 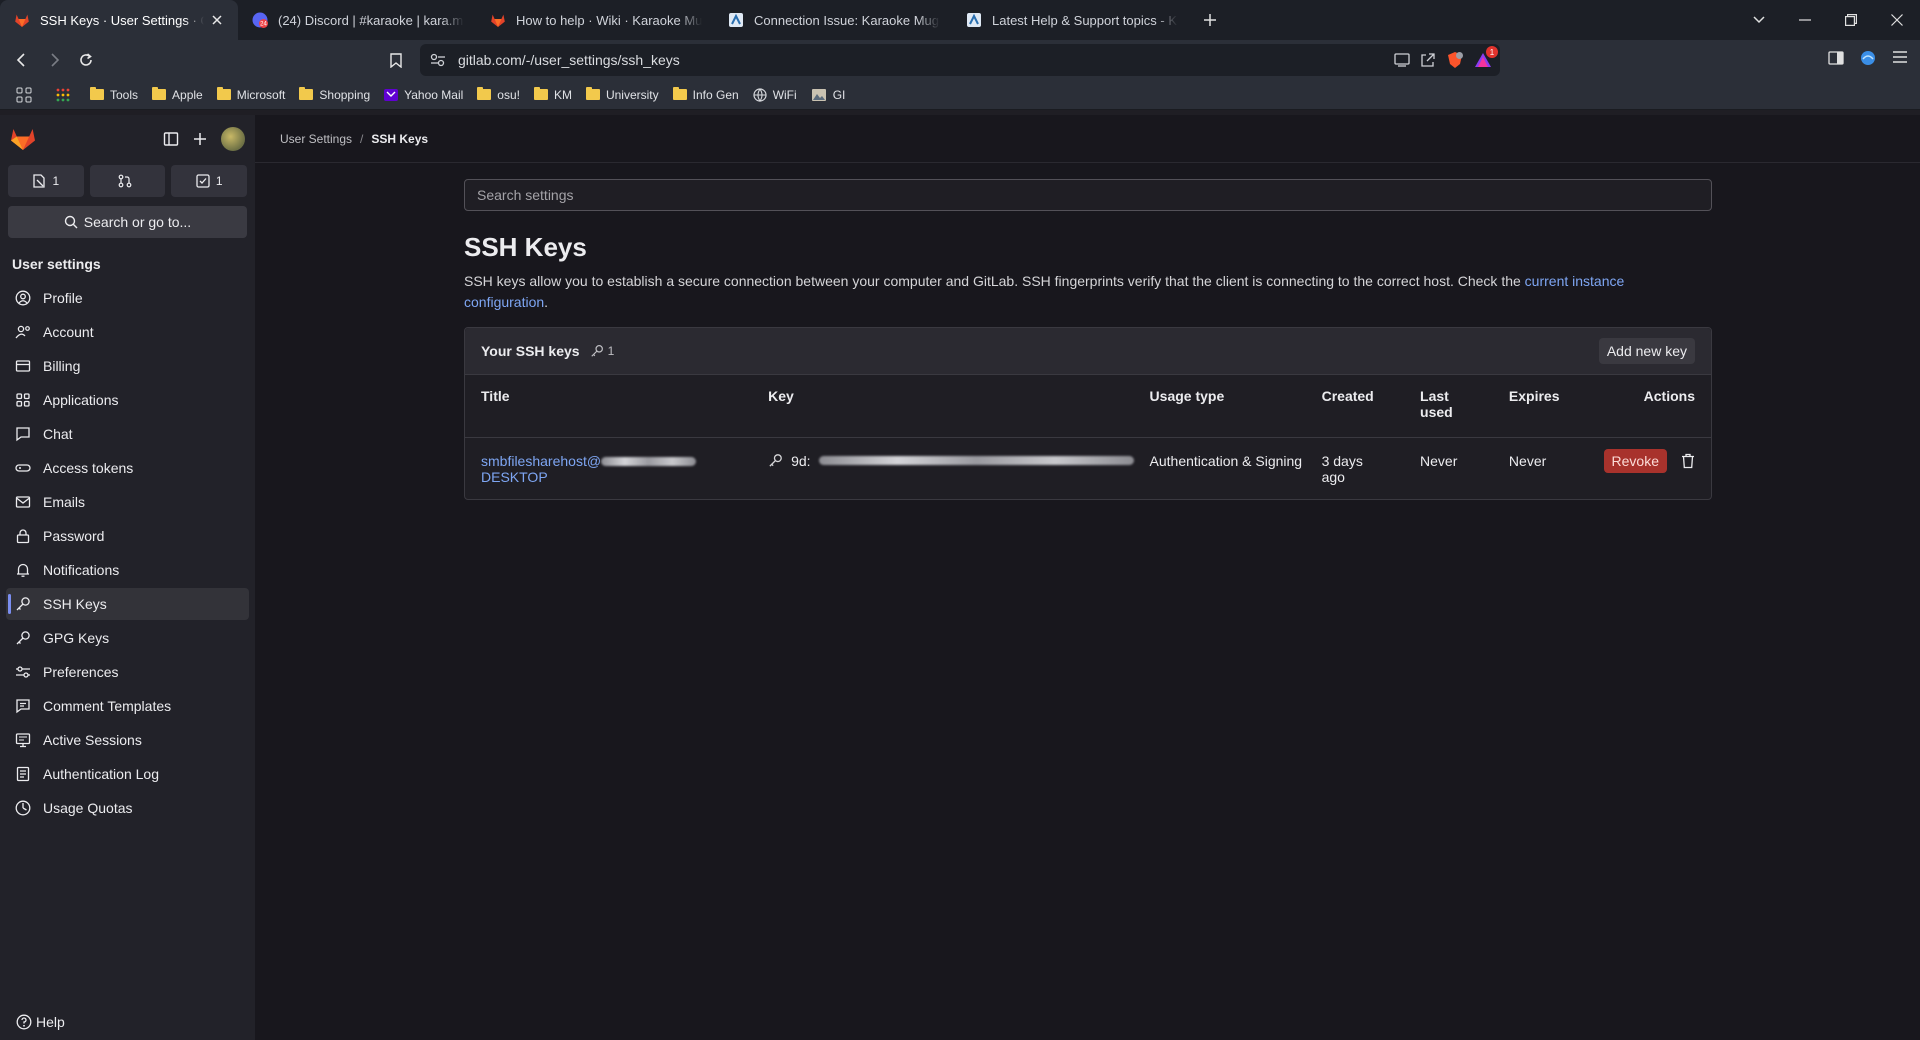 I want to click on page-title: SSH Keys, so click(x=525, y=247).